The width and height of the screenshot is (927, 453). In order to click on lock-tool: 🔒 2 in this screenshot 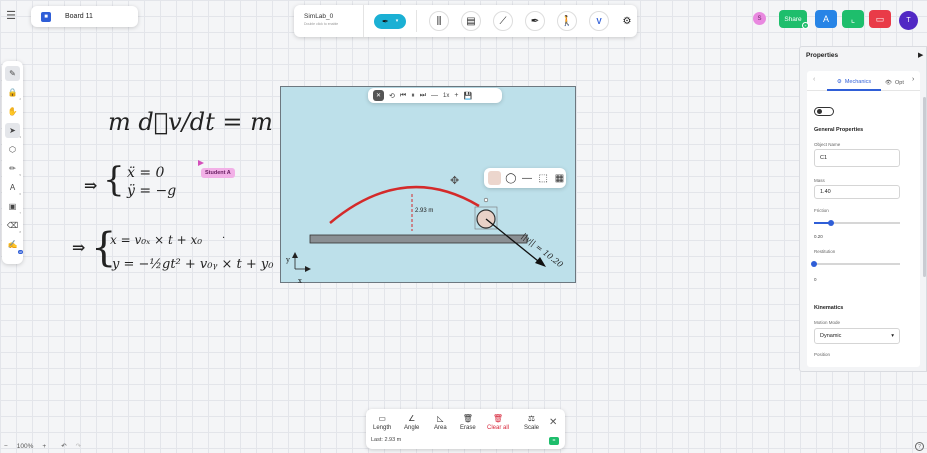, I will do `click(13, 93)`.